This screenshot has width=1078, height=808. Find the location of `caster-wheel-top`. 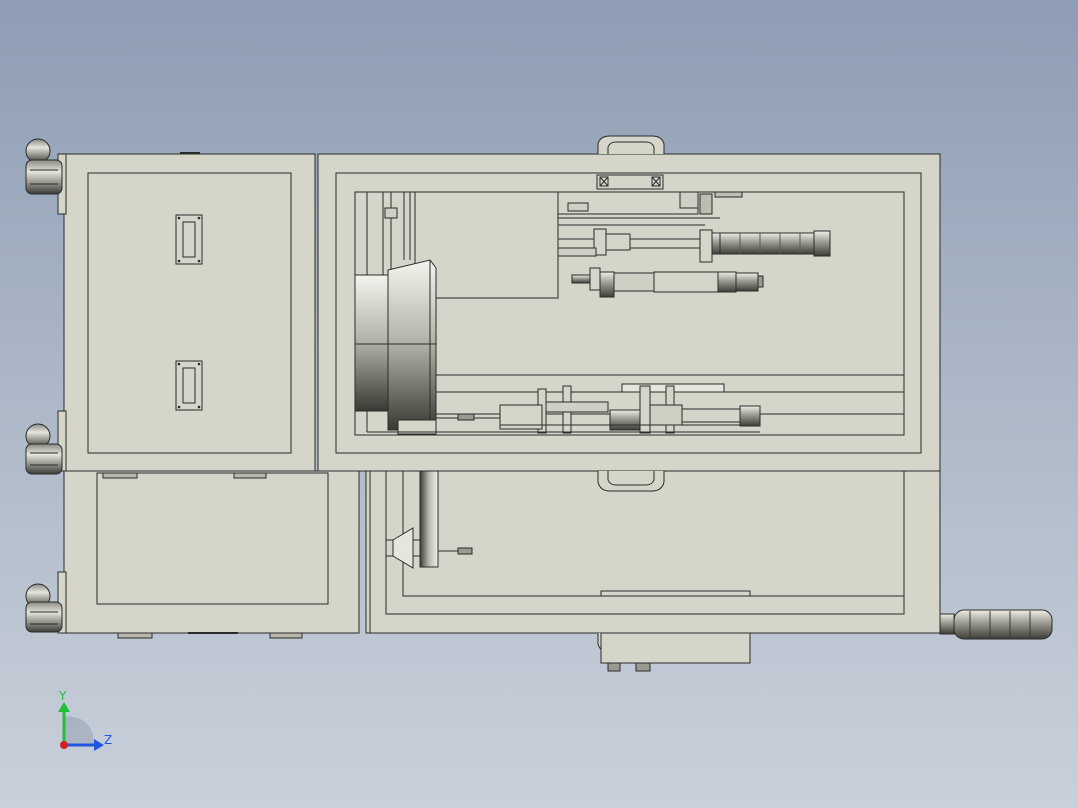

caster-wheel-top is located at coordinates (46, 176).